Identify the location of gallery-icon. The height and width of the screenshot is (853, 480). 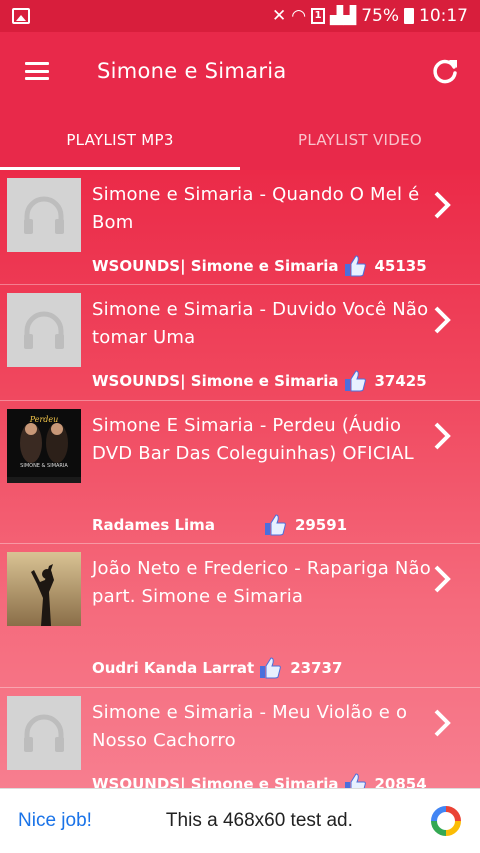
(21, 16).